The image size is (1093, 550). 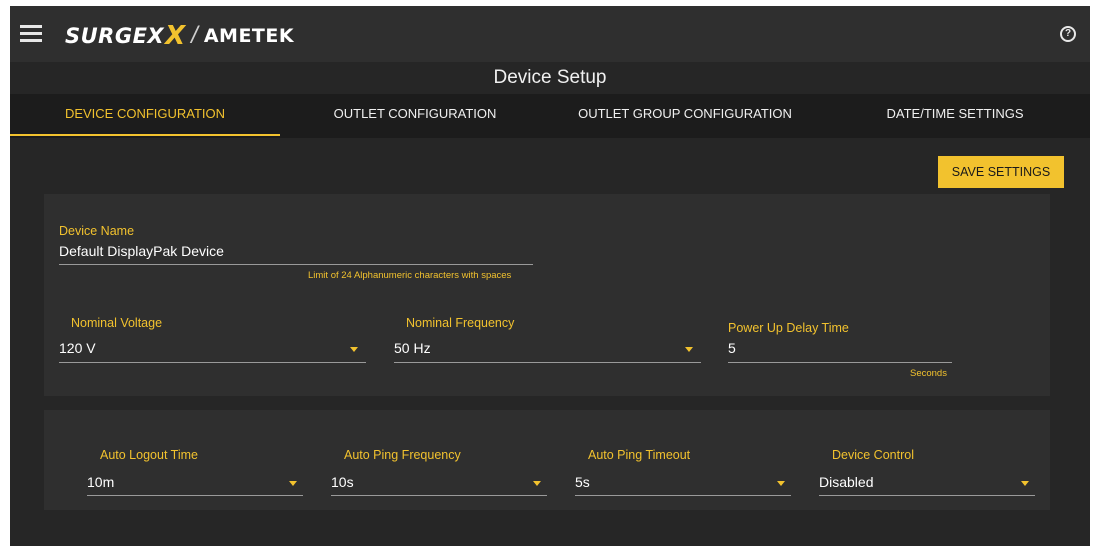 What do you see at coordinates (296, 264) in the screenshot?
I see `device-name-underline` at bounding box center [296, 264].